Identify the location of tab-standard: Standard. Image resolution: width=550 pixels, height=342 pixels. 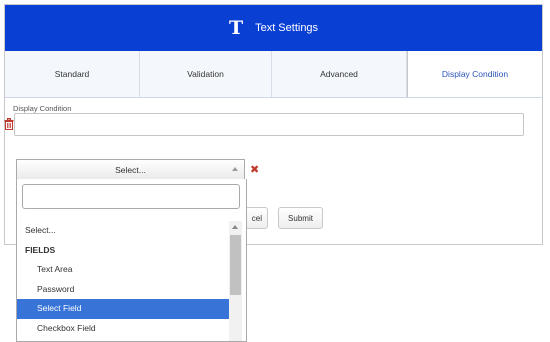
(72, 74).